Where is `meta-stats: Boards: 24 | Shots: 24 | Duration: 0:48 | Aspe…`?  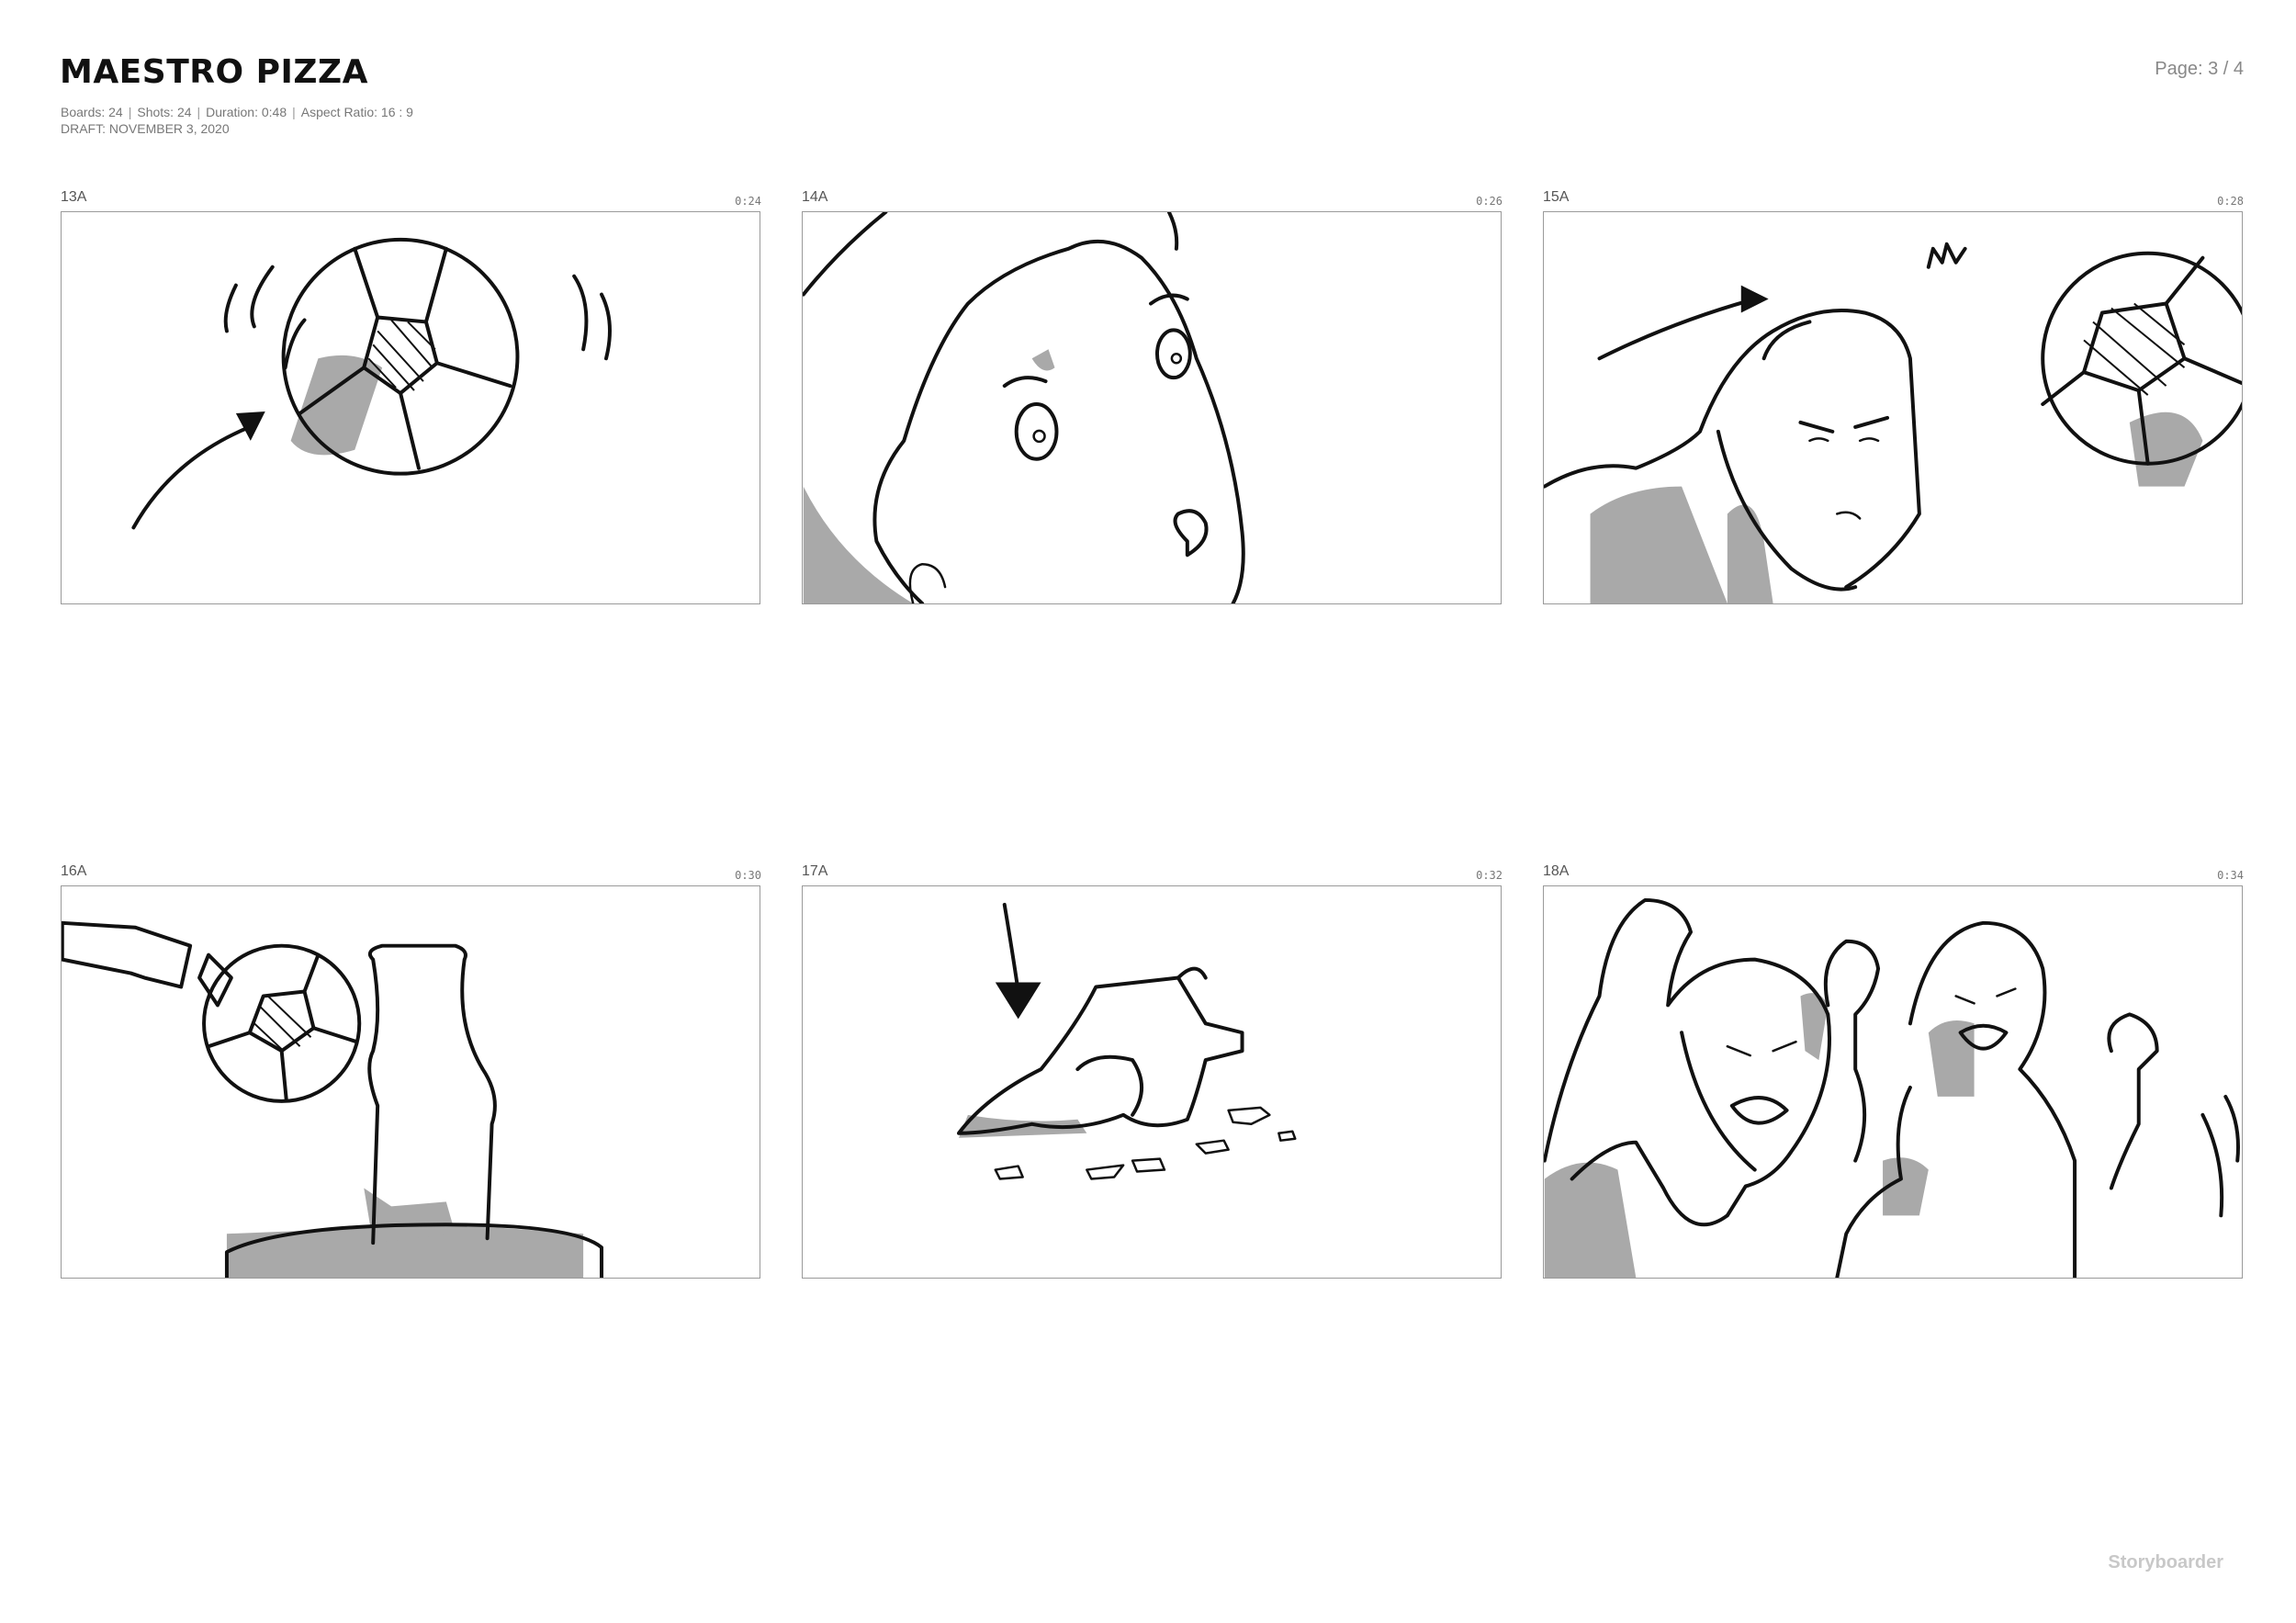
meta-stats: Boards: 24 | Shots: 24 | Duration: 0:48 | Aspe… is located at coordinates (237, 112).